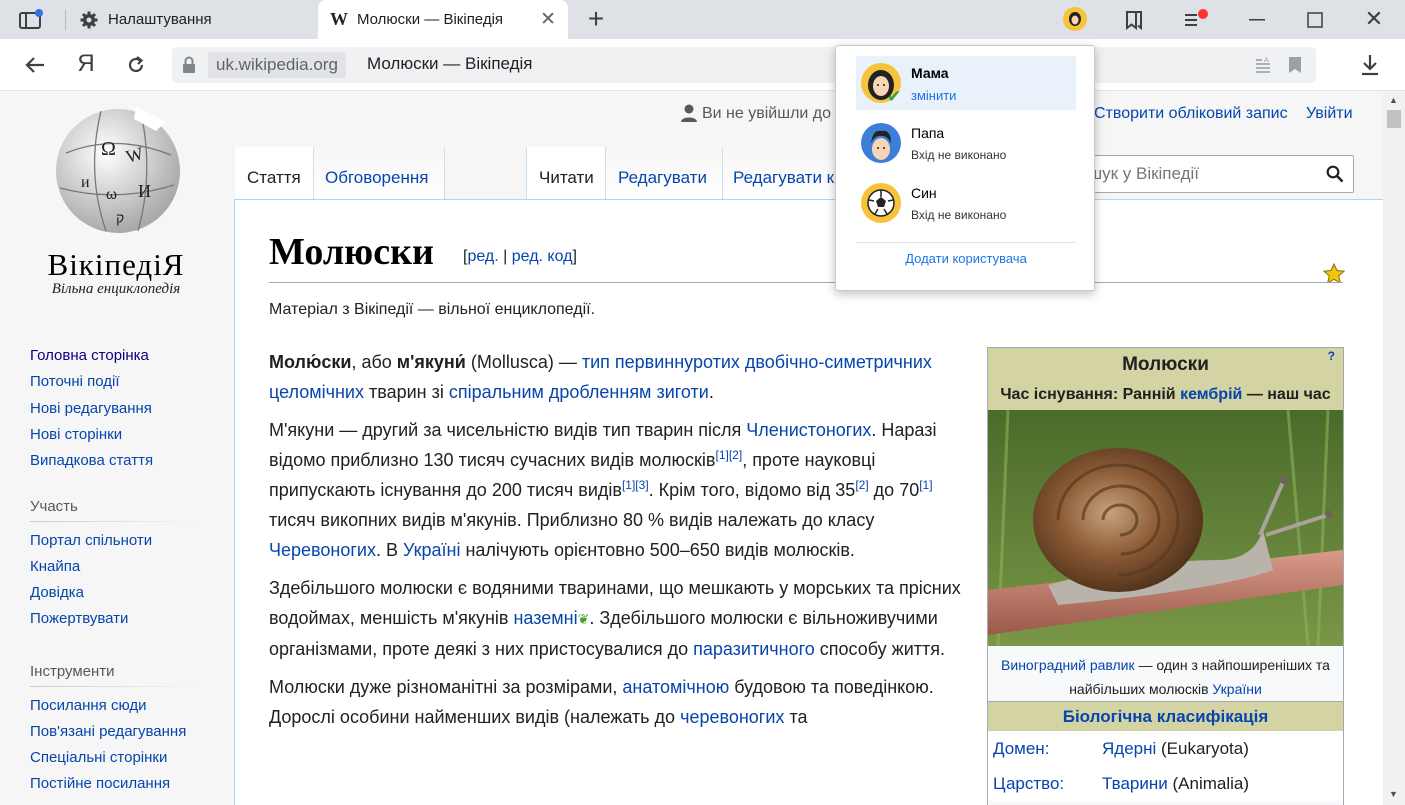  I want to click on tab-wikipedia: W Молюски — Вікіпедія ✕, so click(443, 19).